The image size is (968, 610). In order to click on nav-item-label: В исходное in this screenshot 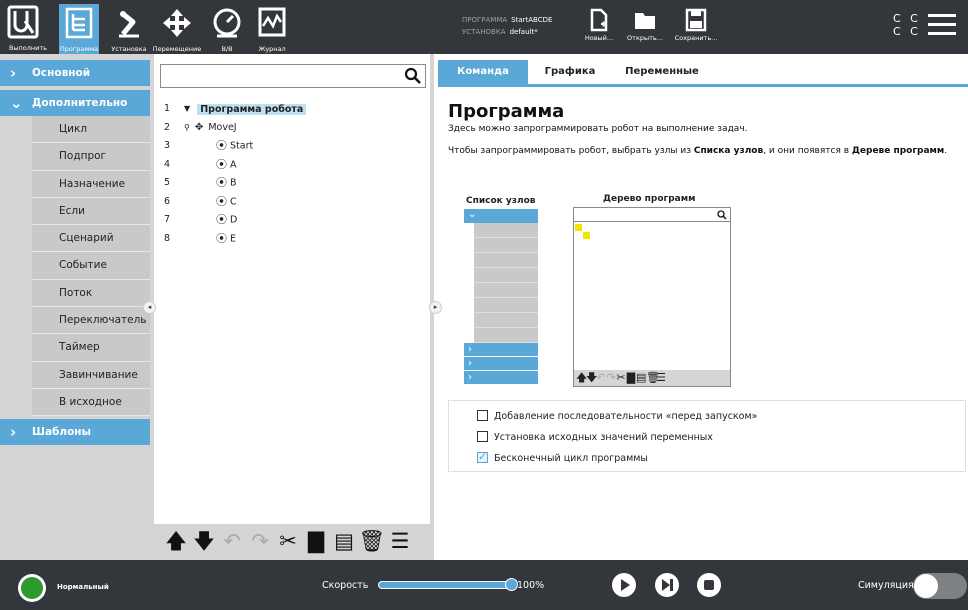, I will do `click(90, 401)`.